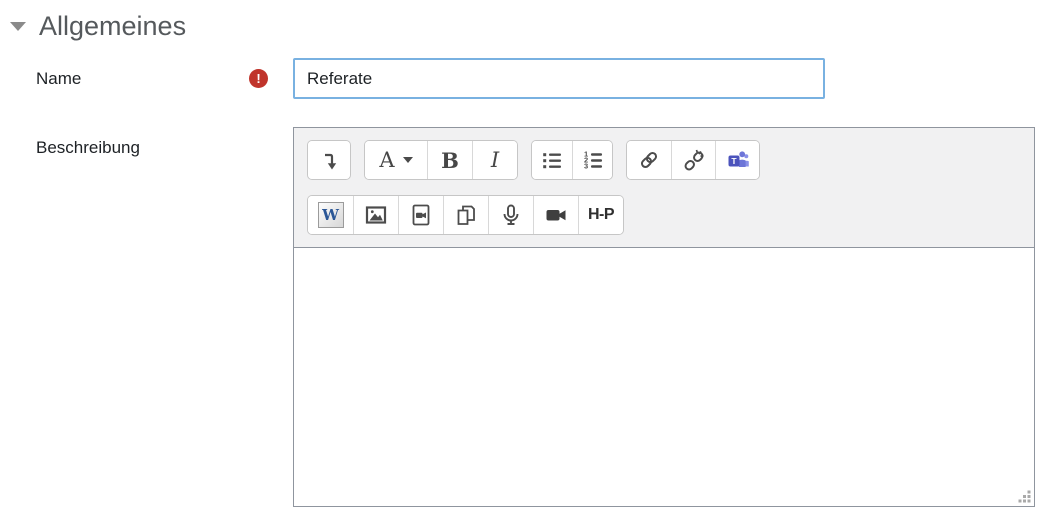 This screenshot has height=517, width=1044. Describe the element at coordinates (586, 165) in the screenshot. I see `svg-text: 3` at that location.